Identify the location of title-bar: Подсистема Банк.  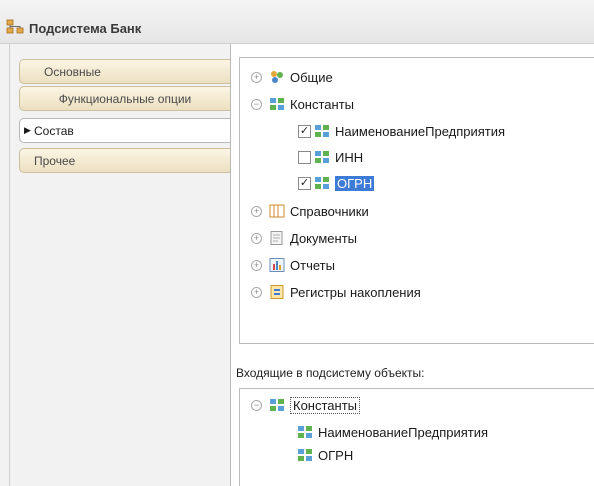
(297, 22).